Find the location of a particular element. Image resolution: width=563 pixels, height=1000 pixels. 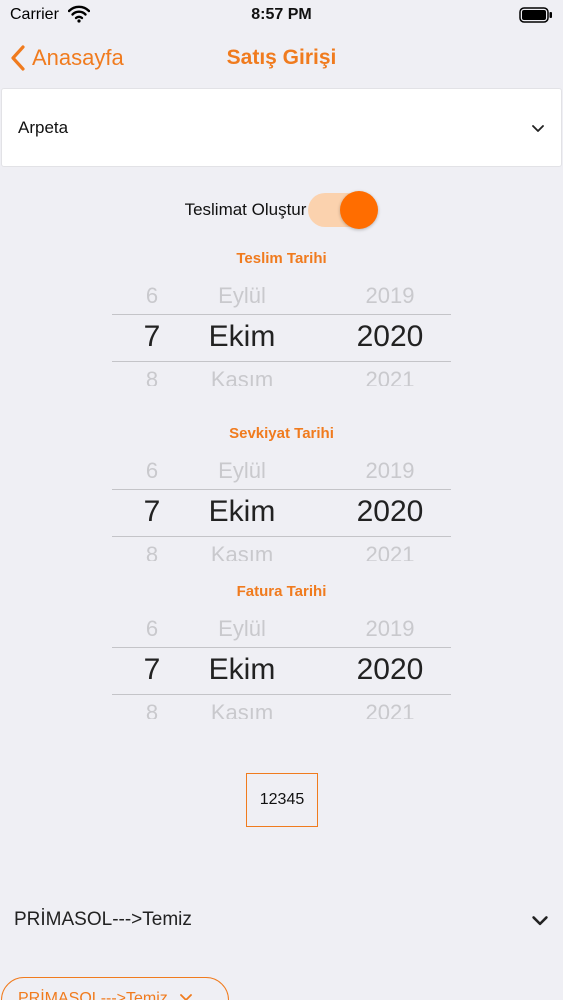

toggle-knob is located at coordinates (359, 210).